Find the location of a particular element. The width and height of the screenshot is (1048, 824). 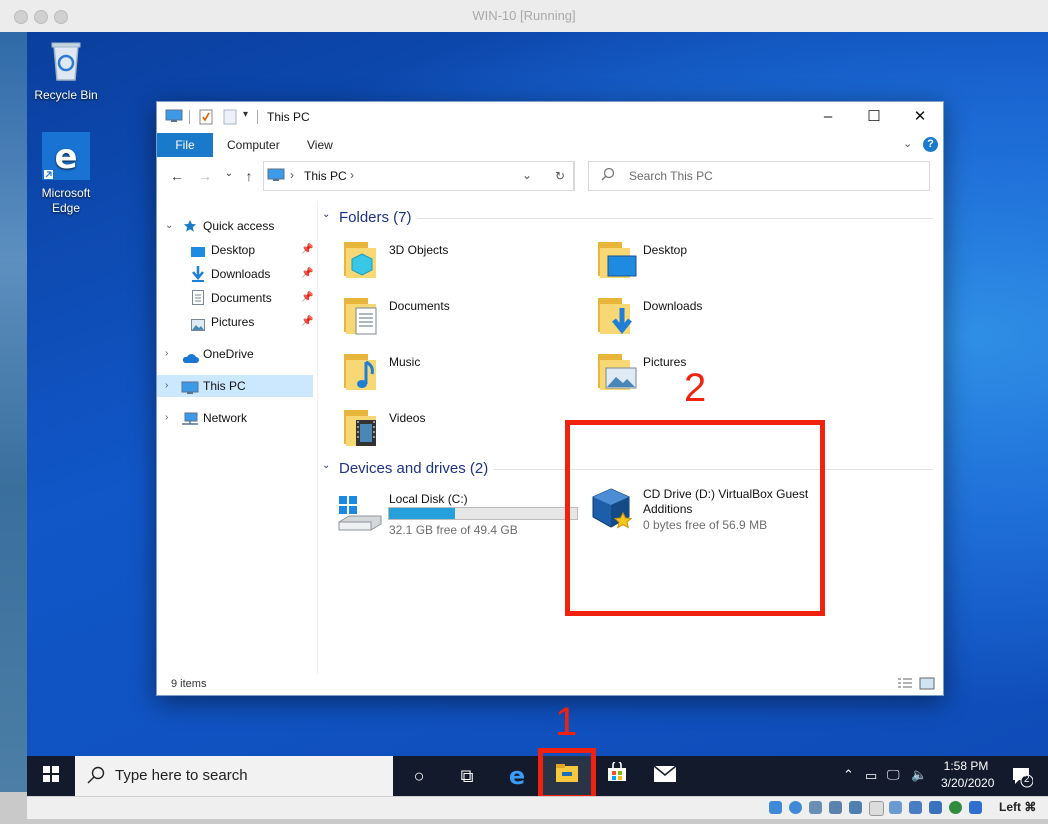

nav-item-pictures: Pictures 📌 is located at coordinates (235, 322).